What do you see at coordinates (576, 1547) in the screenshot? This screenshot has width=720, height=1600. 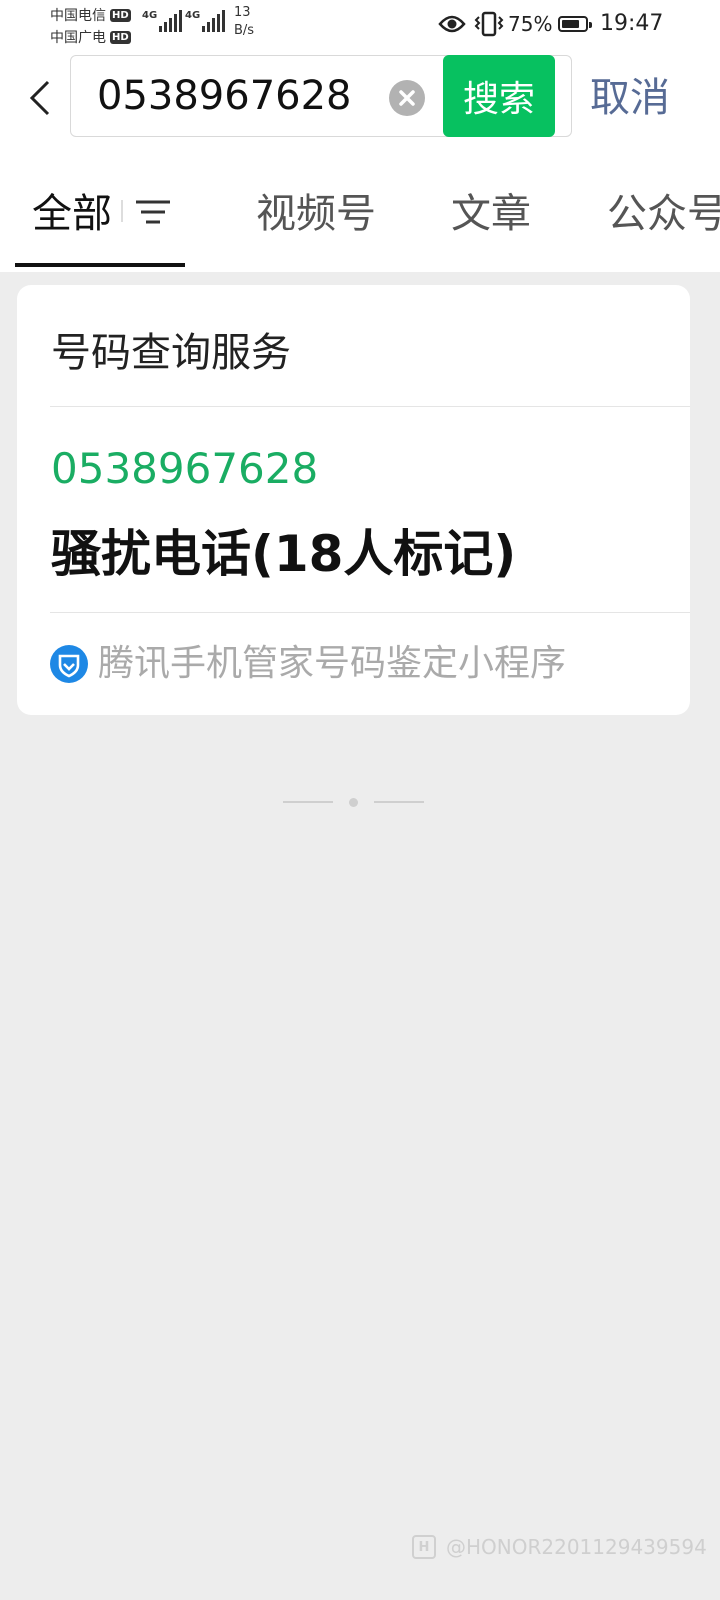 I see `watermark-text: @HONOR2201129439594` at bounding box center [576, 1547].